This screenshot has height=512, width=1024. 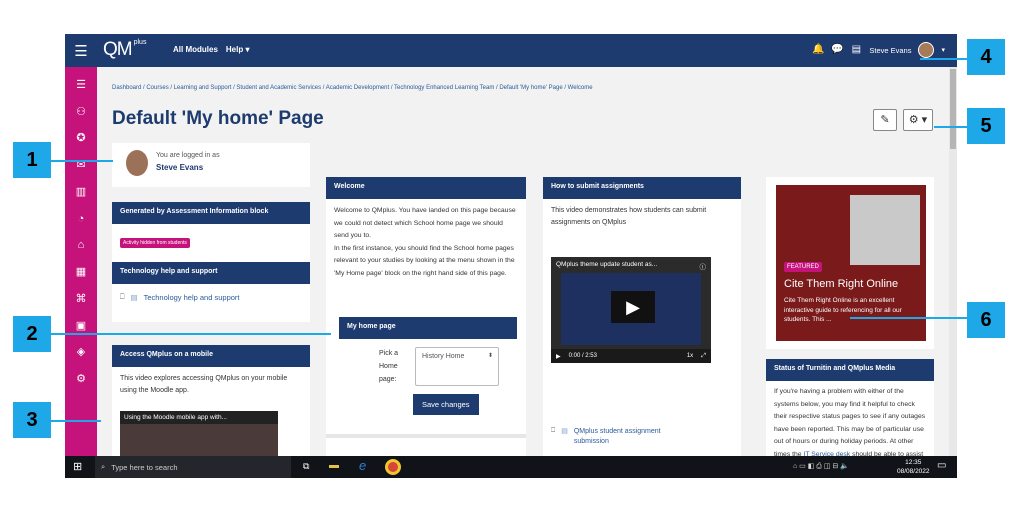 What do you see at coordinates (103, 466) in the screenshot?
I see `search-icon: ⌕` at bounding box center [103, 466].